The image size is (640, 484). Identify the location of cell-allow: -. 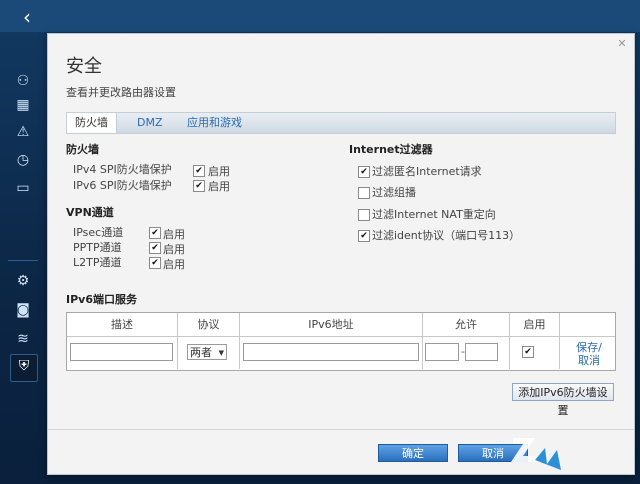
(466, 353).